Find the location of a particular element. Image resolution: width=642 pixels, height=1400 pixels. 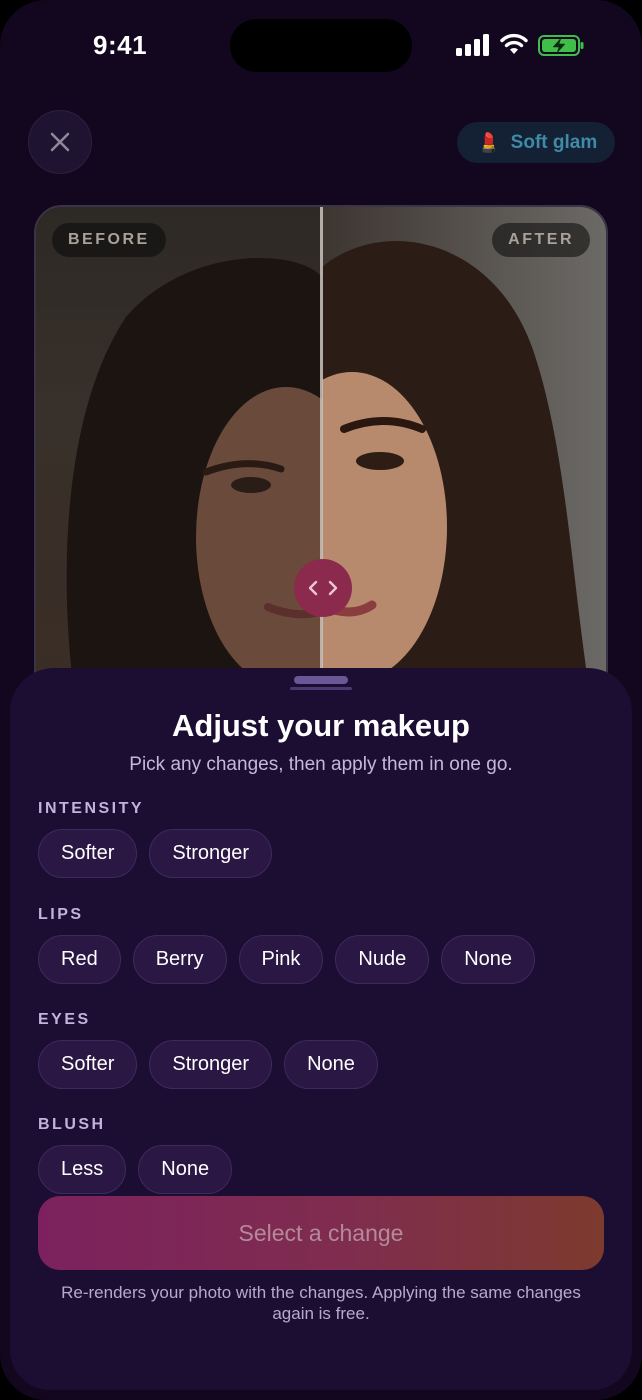

intensity-options: Softer Stronger is located at coordinates (155, 853).